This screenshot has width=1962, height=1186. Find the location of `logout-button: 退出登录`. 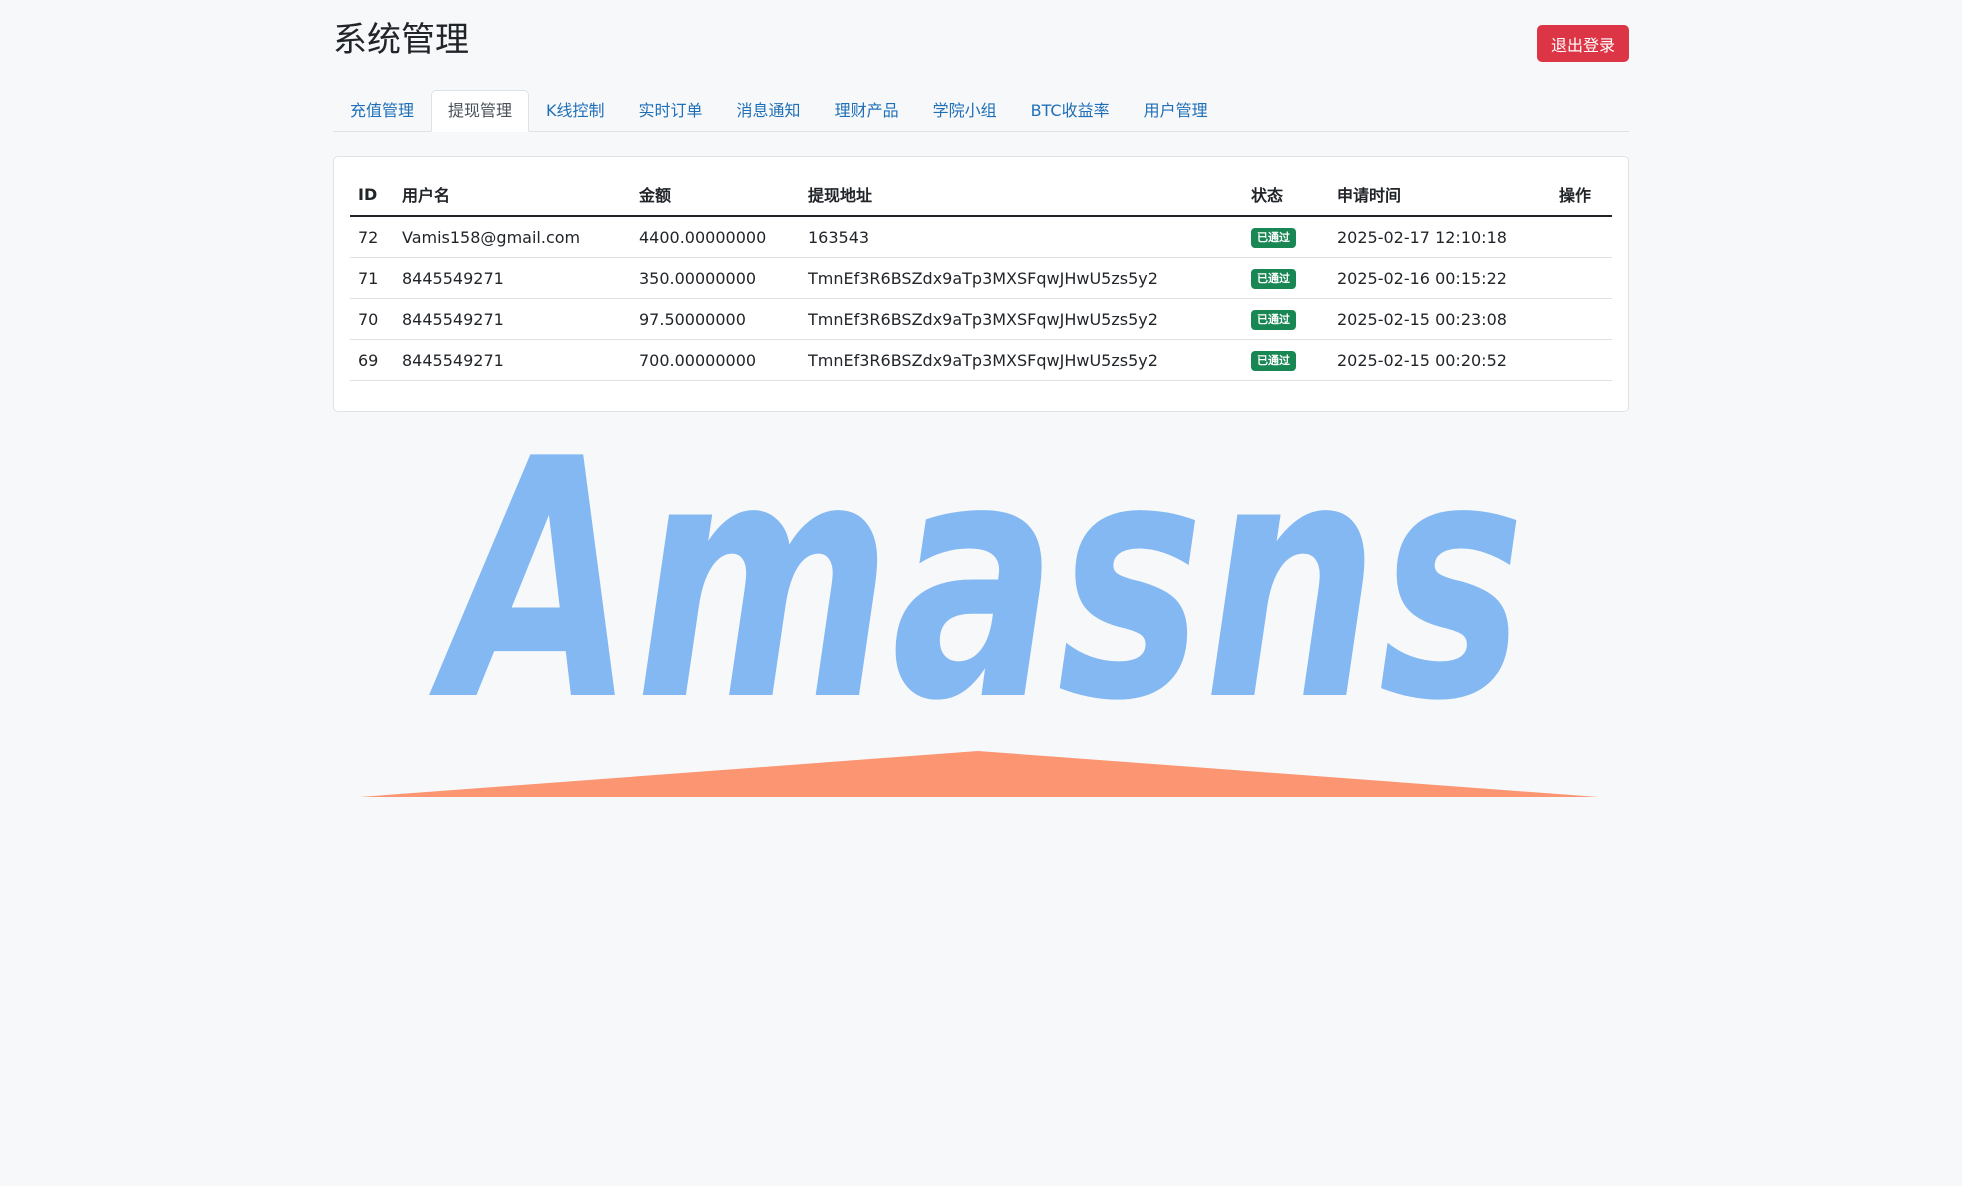

logout-button: 退出登录 is located at coordinates (1582, 43).